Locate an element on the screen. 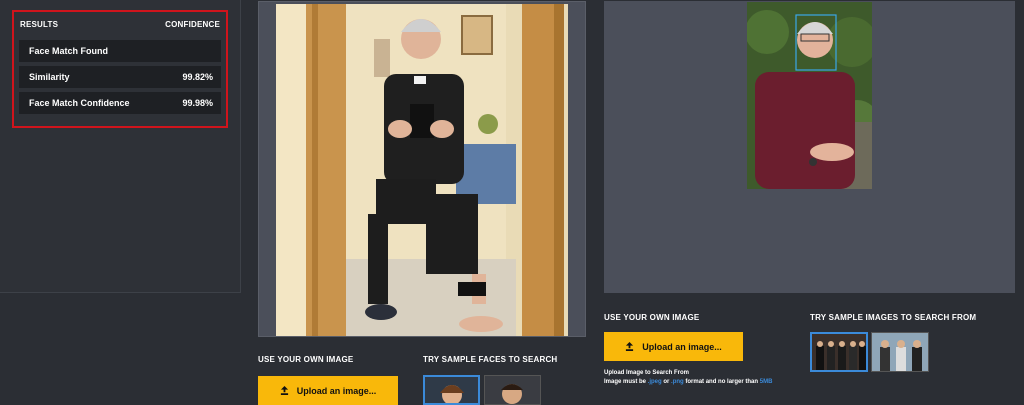 This screenshot has width=1024, height=405. result-value: 99.98% is located at coordinates (197, 103).